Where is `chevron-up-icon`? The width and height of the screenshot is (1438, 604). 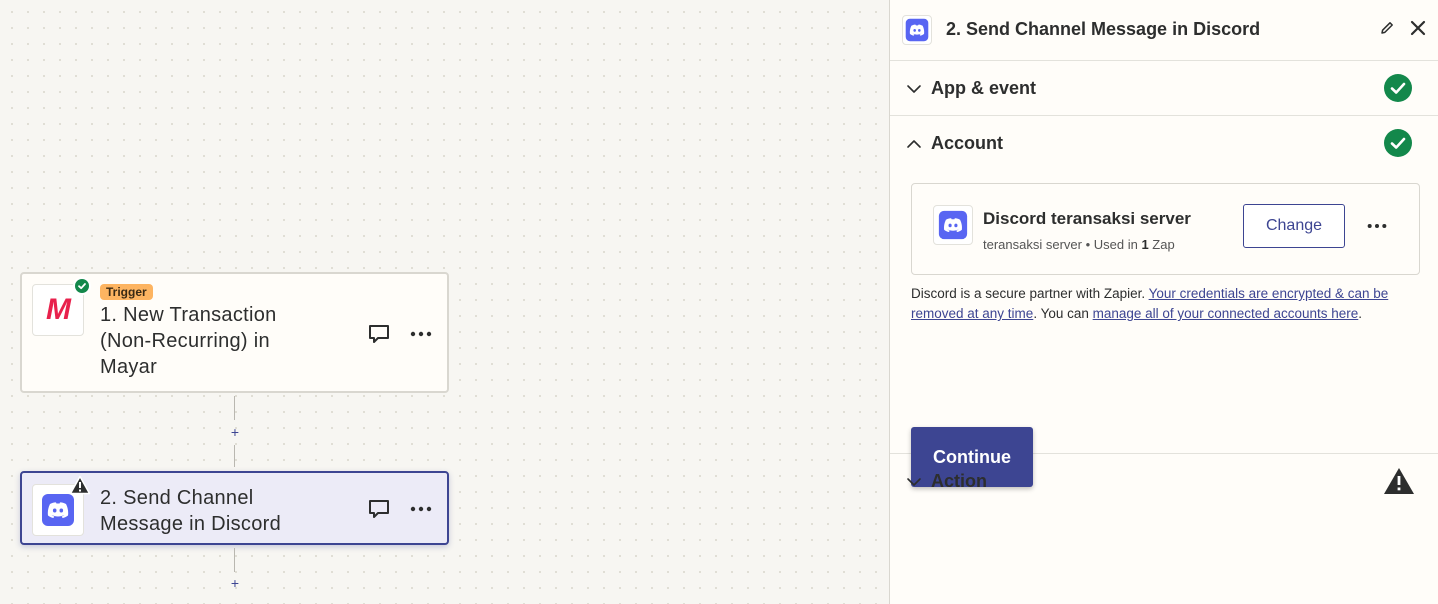
chevron-up-icon is located at coordinates (914, 144).